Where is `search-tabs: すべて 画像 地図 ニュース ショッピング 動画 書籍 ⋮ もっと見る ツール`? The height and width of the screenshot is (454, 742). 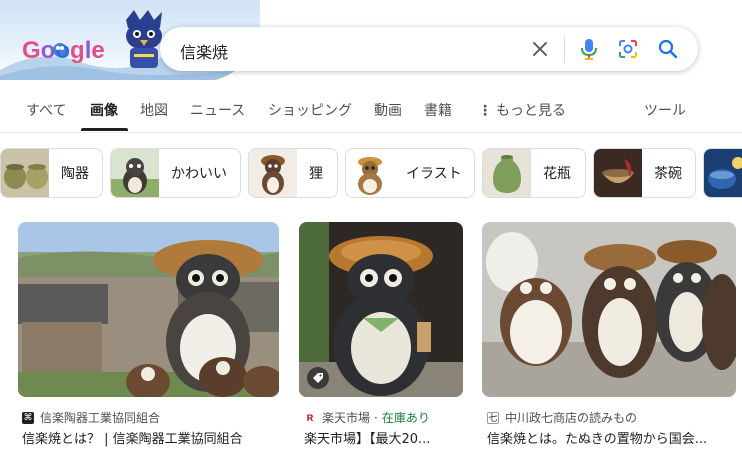 search-tabs: すべて 画像 地図 ニュース ショッピング 動画 書籍 ⋮ もっと見る ツール is located at coordinates (371, 112).